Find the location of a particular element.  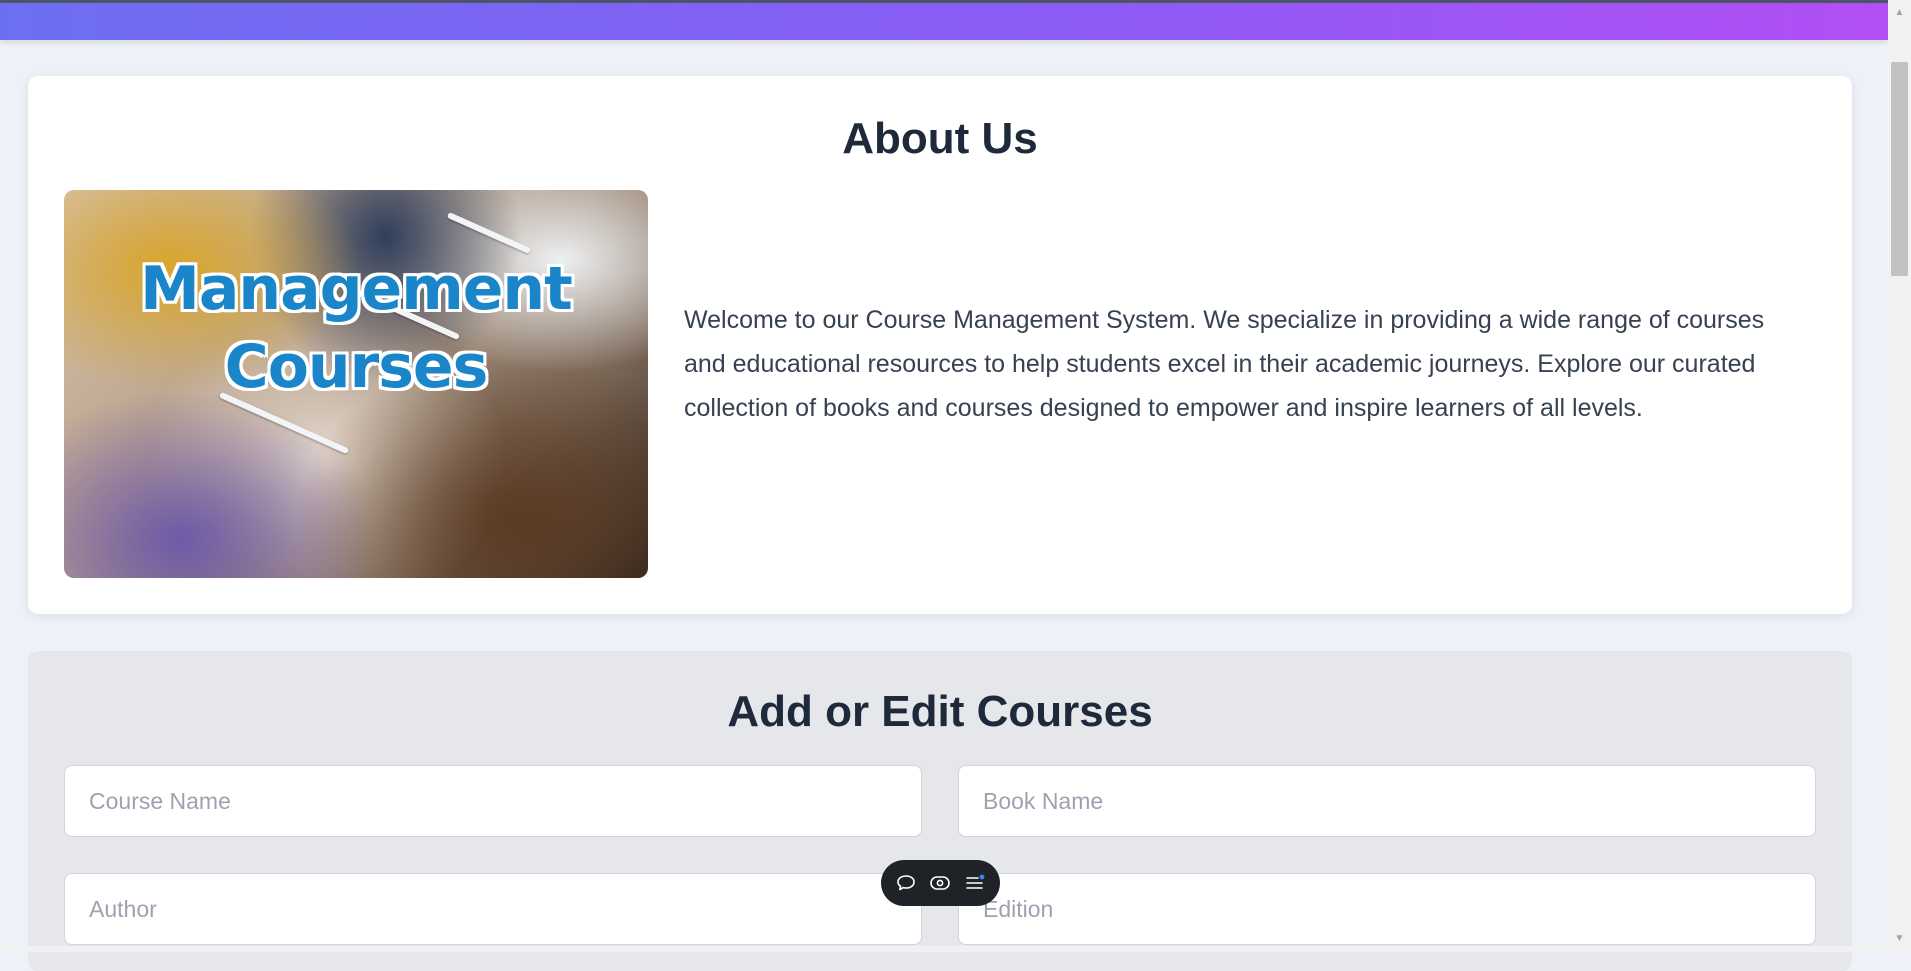

author-input is located at coordinates (493, 909).